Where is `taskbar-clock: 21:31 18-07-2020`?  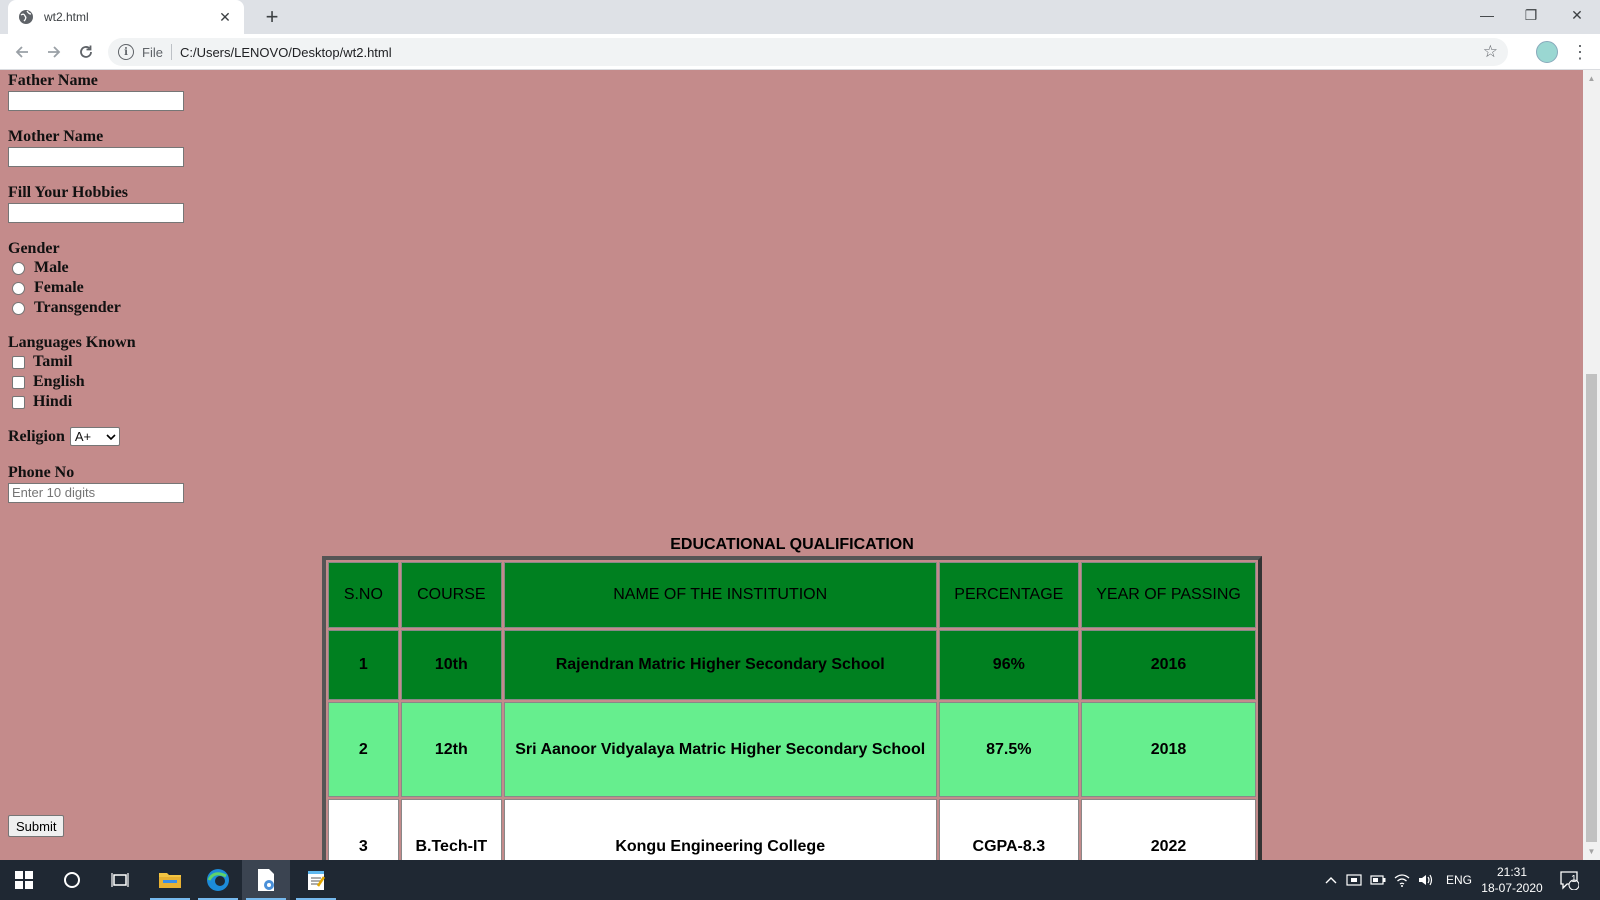
taskbar-clock: 21:31 18-07-2020 is located at coordinates (1512, 880).